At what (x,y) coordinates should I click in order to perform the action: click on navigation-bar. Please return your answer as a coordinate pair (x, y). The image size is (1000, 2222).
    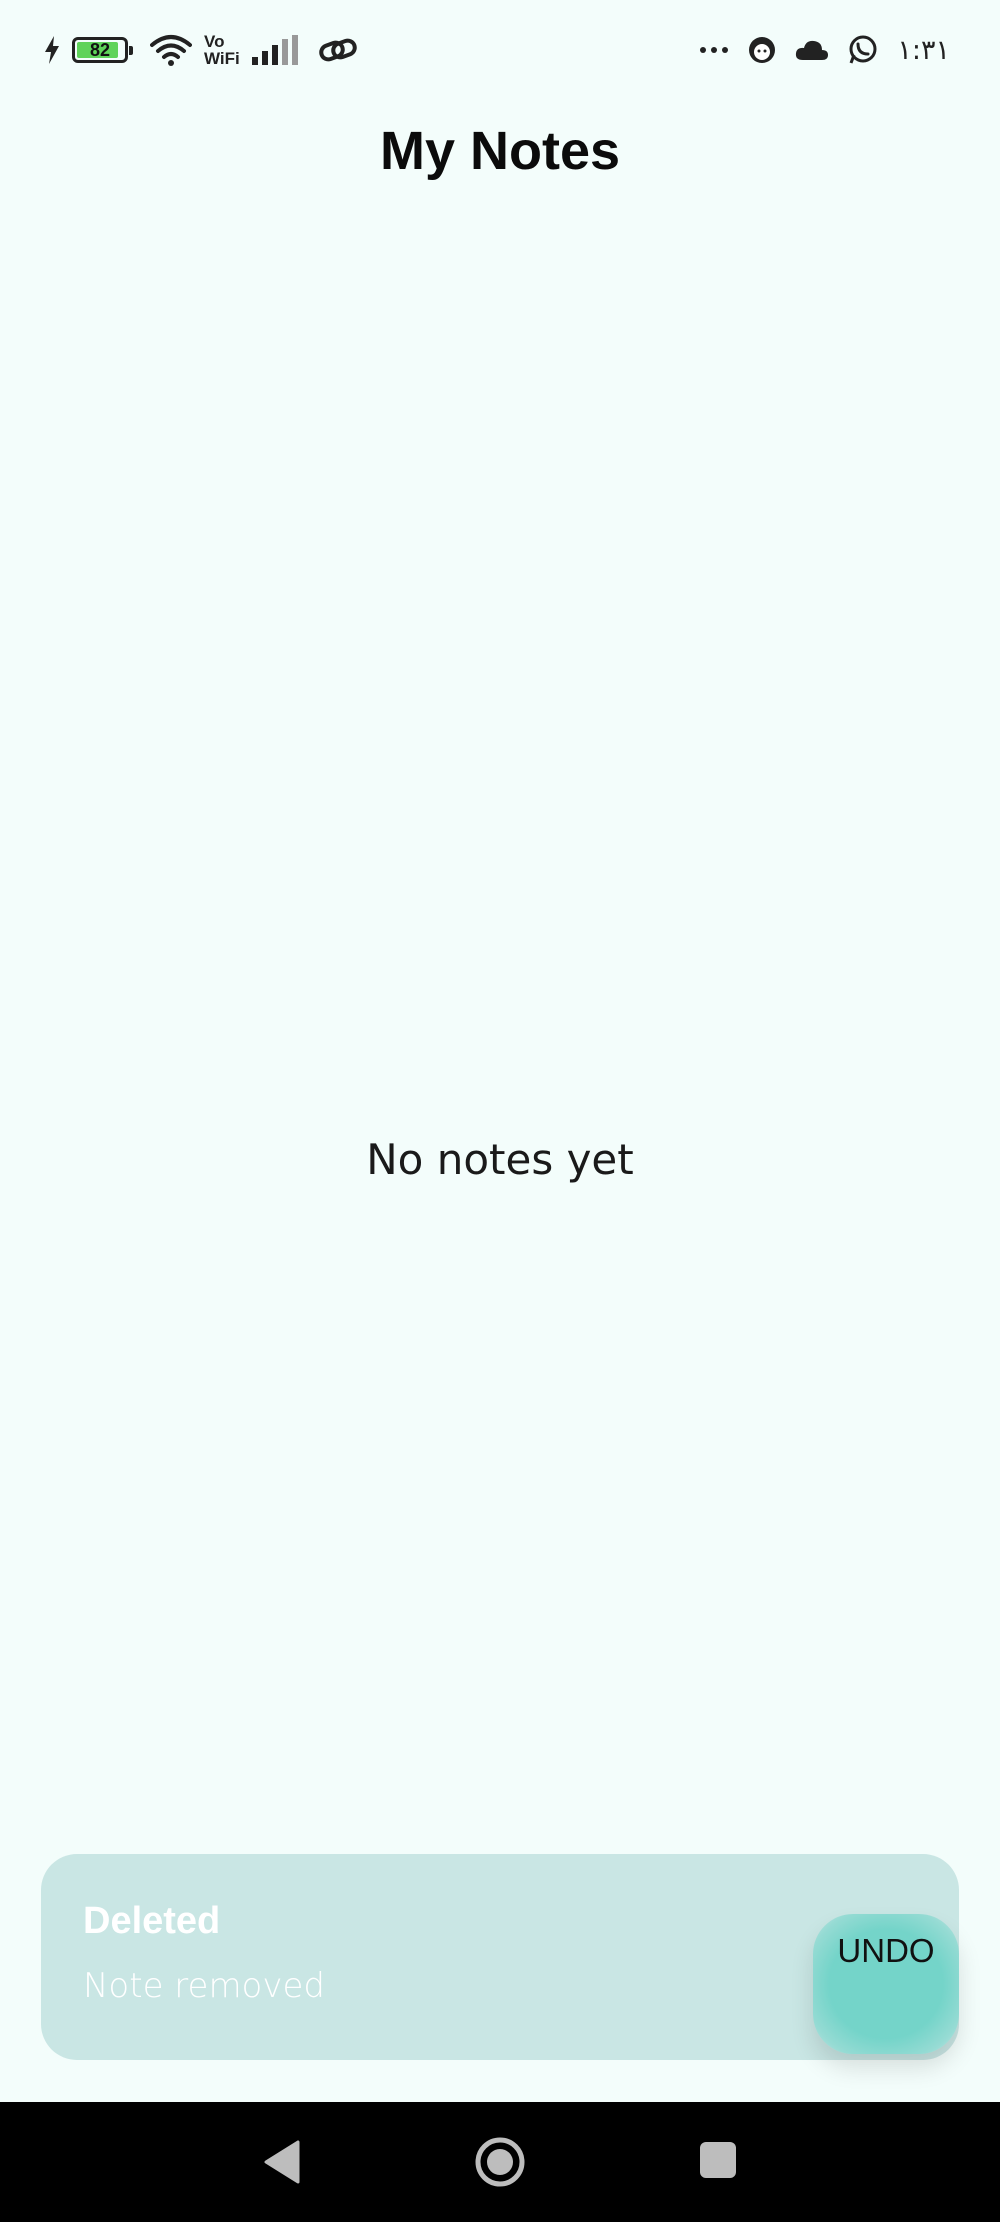
    Looking at the image, I should click on (500, 2162).